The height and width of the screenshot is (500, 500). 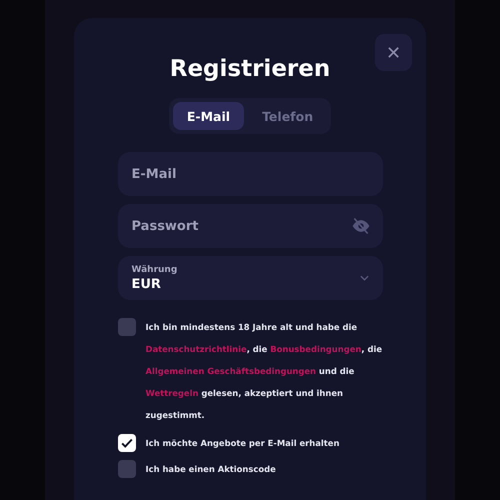 I want to click on check-icon, so click(x=127, y=443).